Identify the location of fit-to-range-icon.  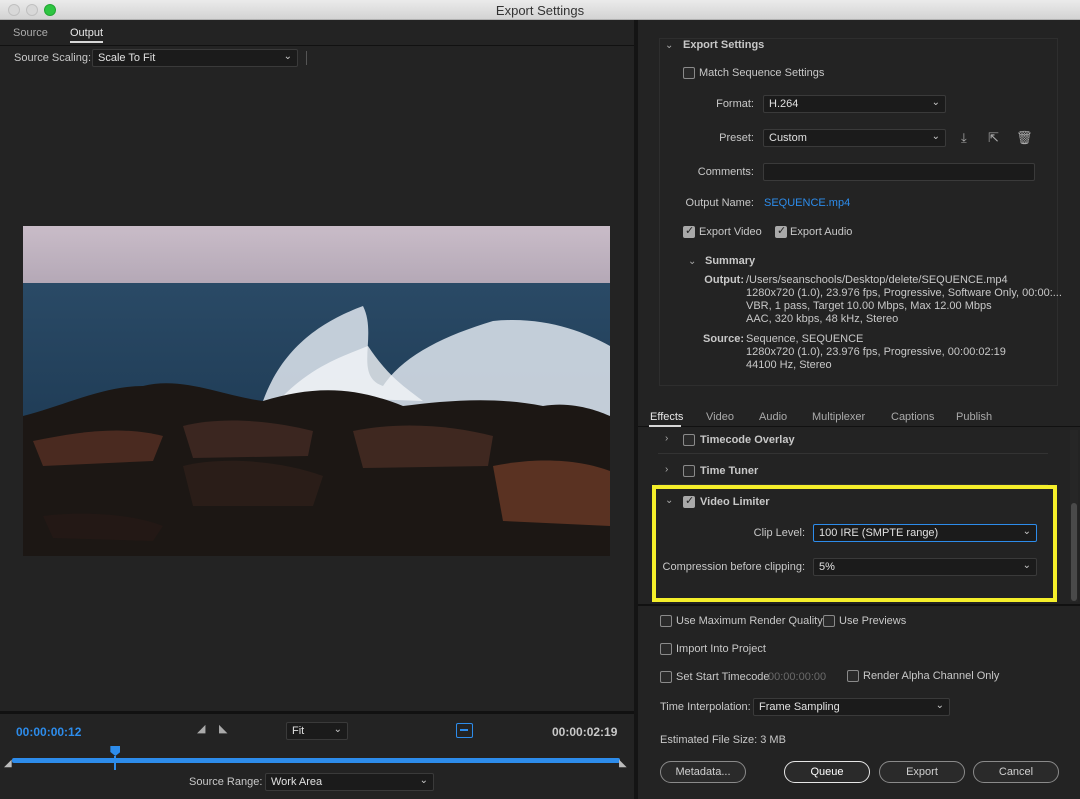
(464, 730).